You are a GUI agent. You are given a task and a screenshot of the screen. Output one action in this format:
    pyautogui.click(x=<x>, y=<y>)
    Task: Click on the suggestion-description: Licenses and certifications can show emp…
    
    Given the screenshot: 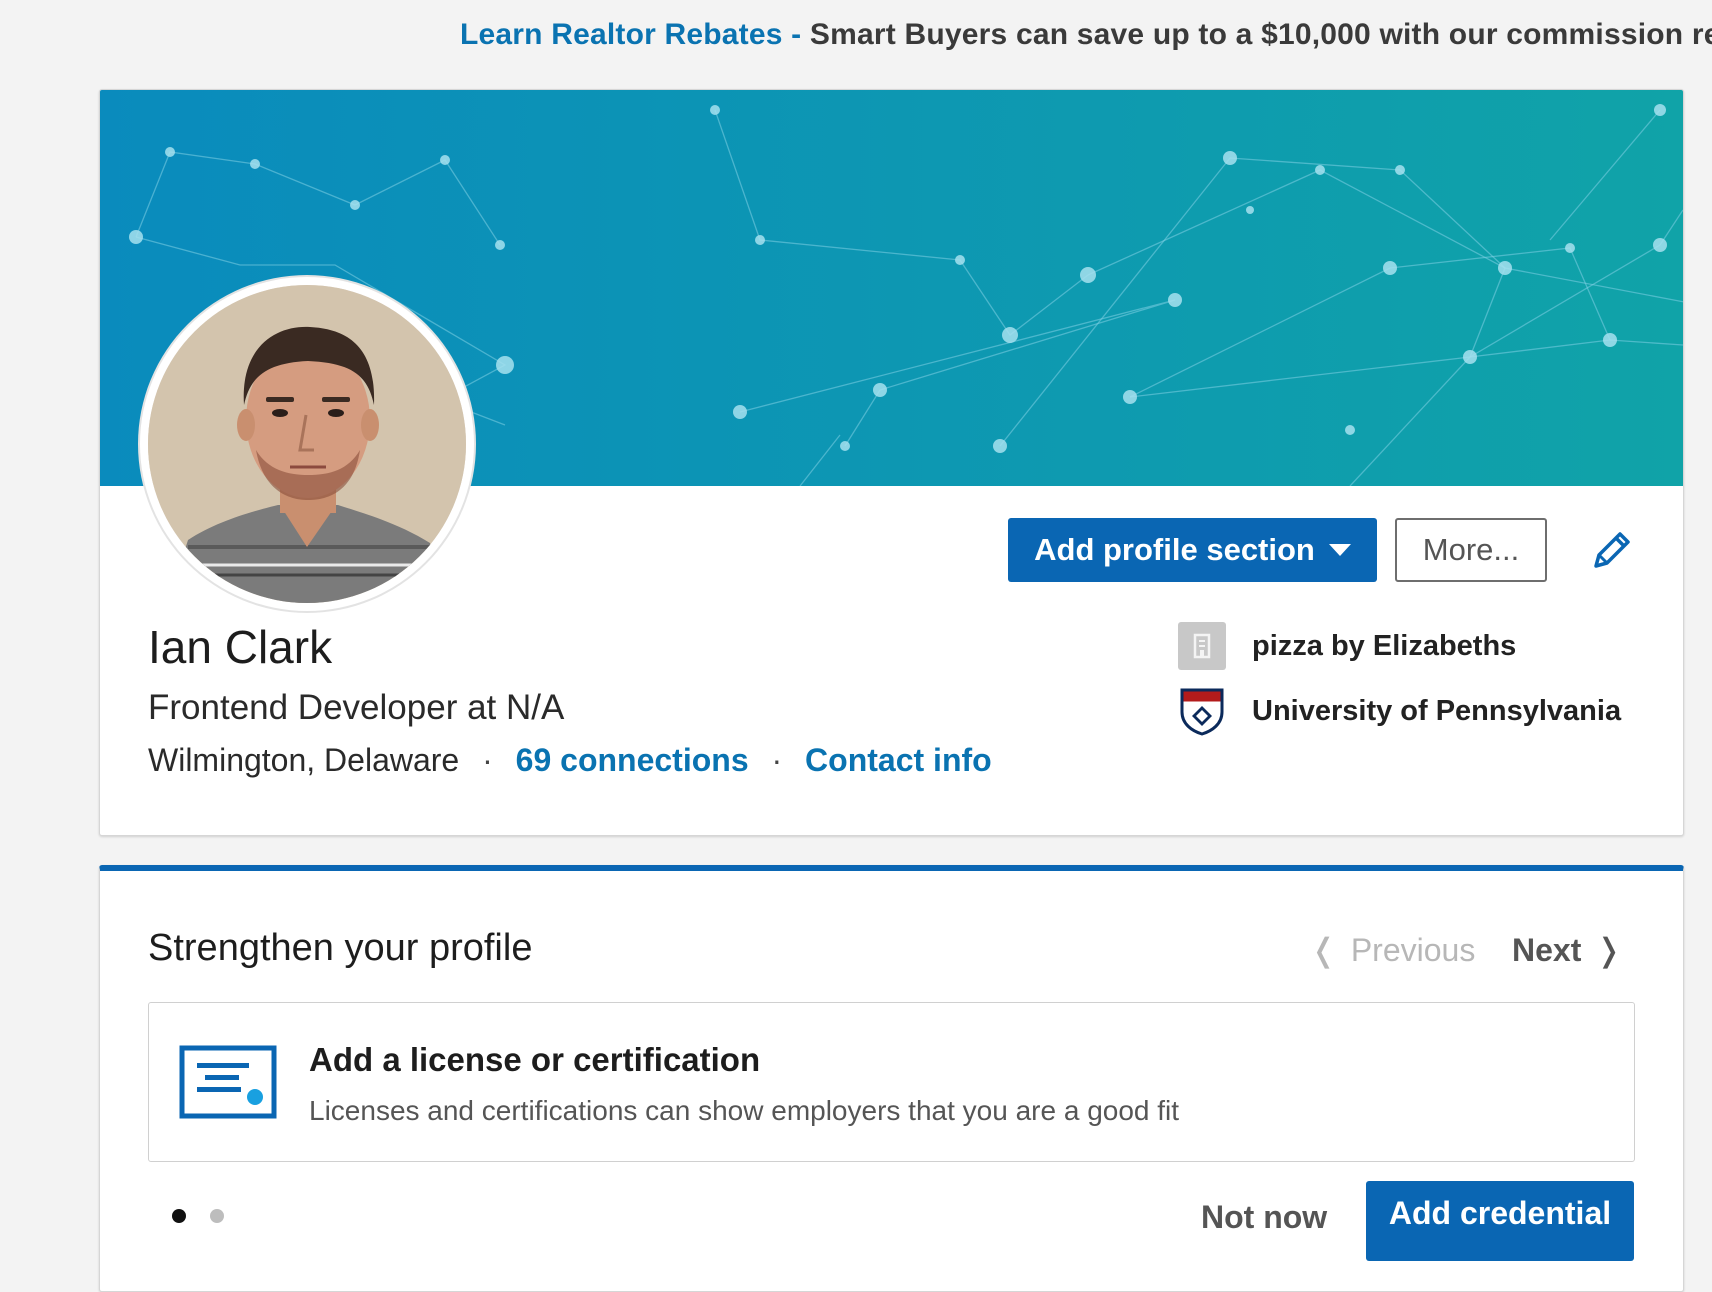 What is the action you would take?
    pyautogui.click(x=744, y=1110)
    